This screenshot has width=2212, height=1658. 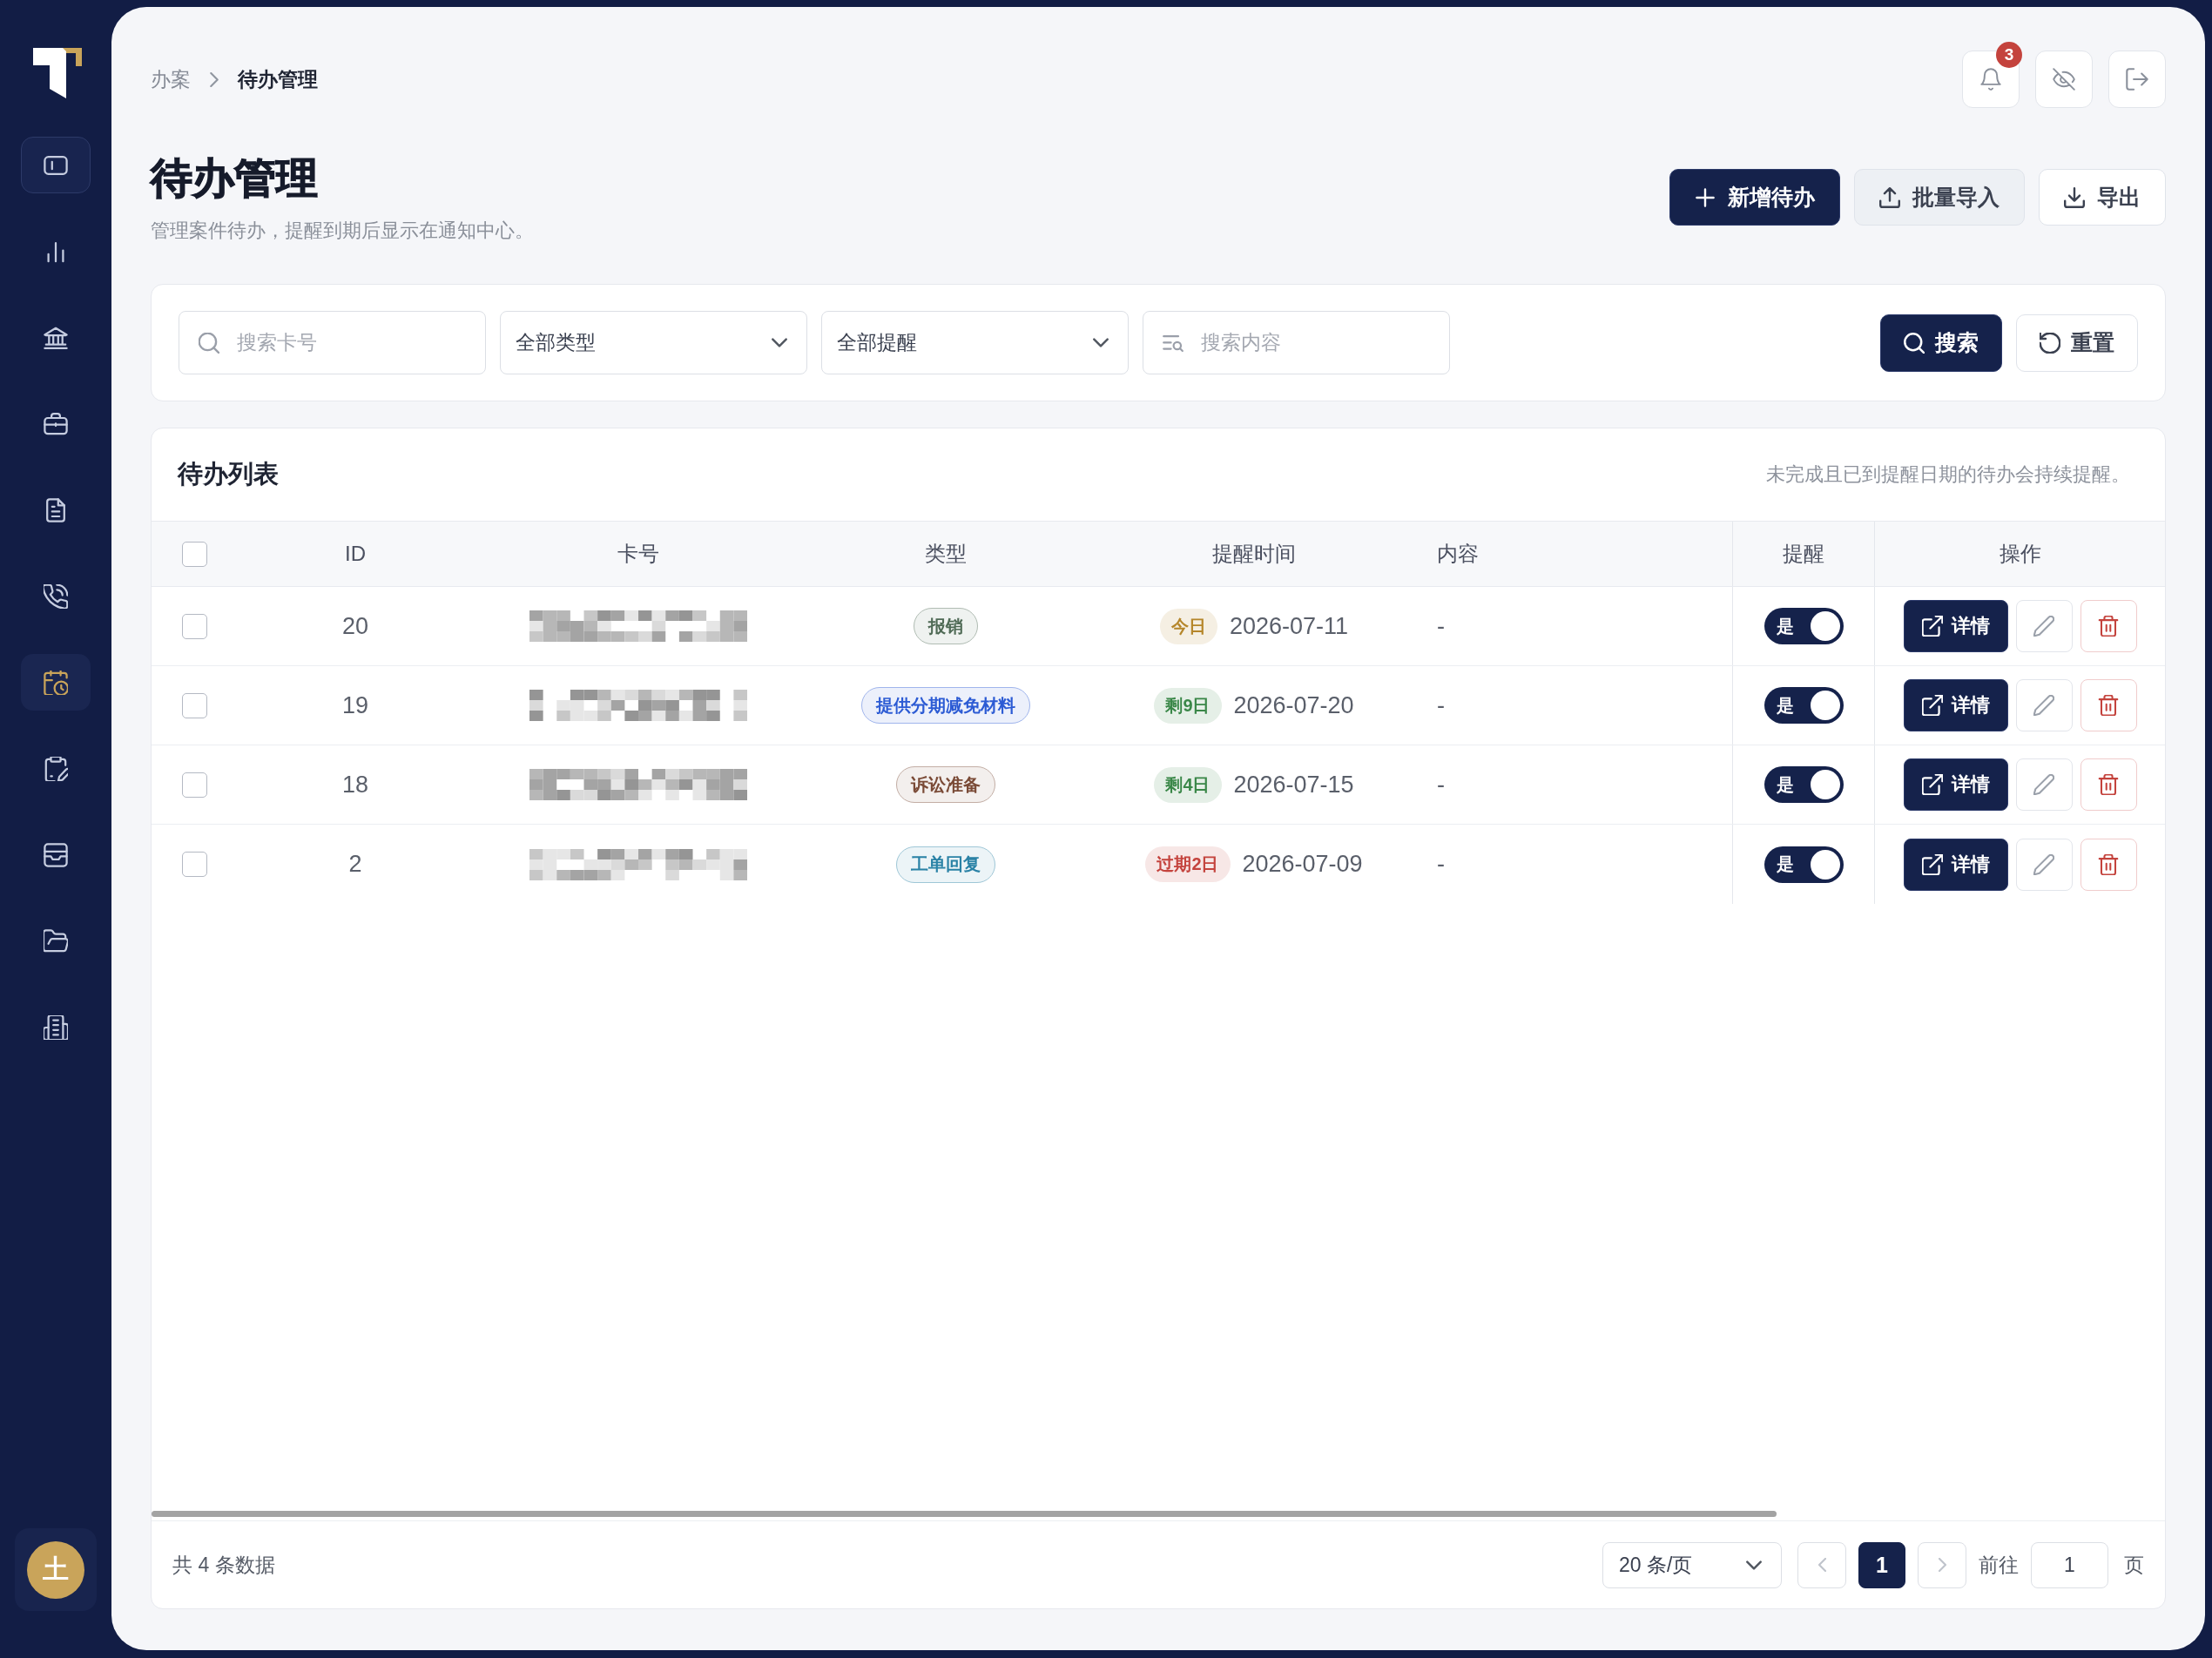 What do you see at coordinates (58, 73) in the screenshot?
I see `logo` at bounding box center [58, 73].